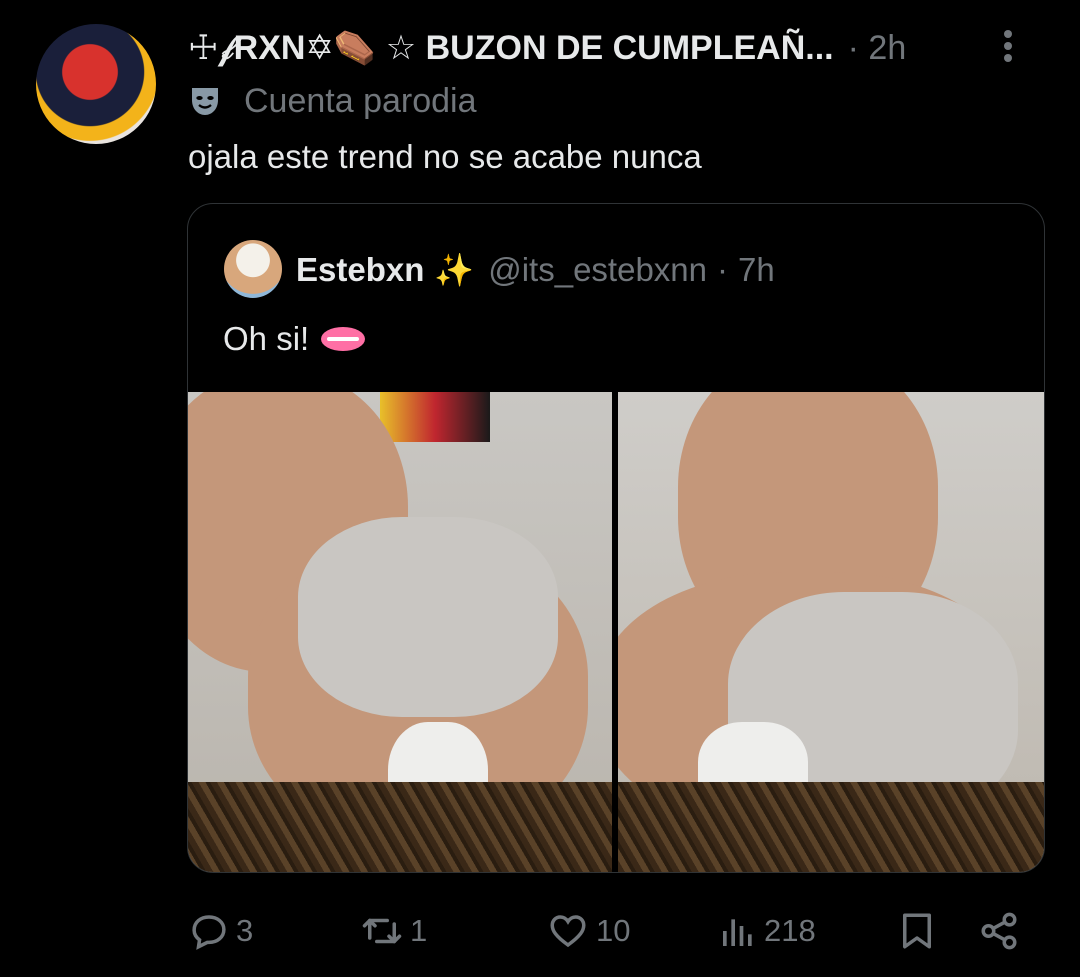 The width and height of the screenshot is (1080, 977). What do you see at coordinates (428, 617) in the screenshot?
I see `photo-garment` at bounding box center [428, 617].